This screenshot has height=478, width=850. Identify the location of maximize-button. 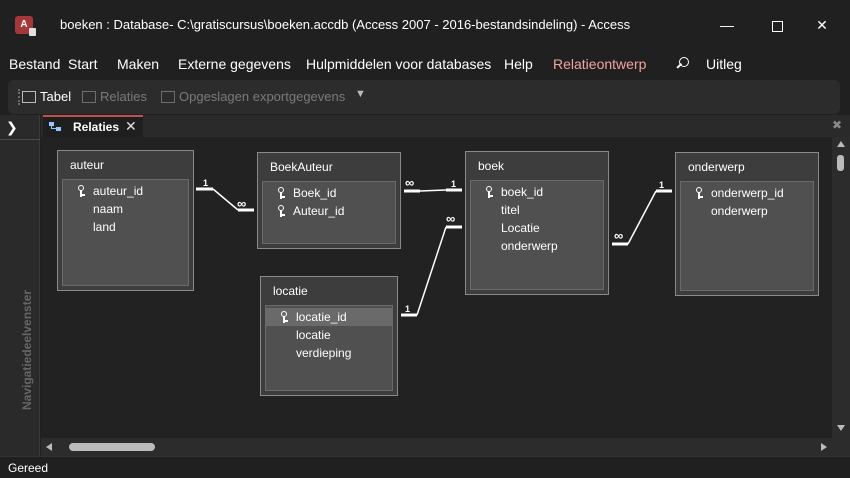
(777, 25).